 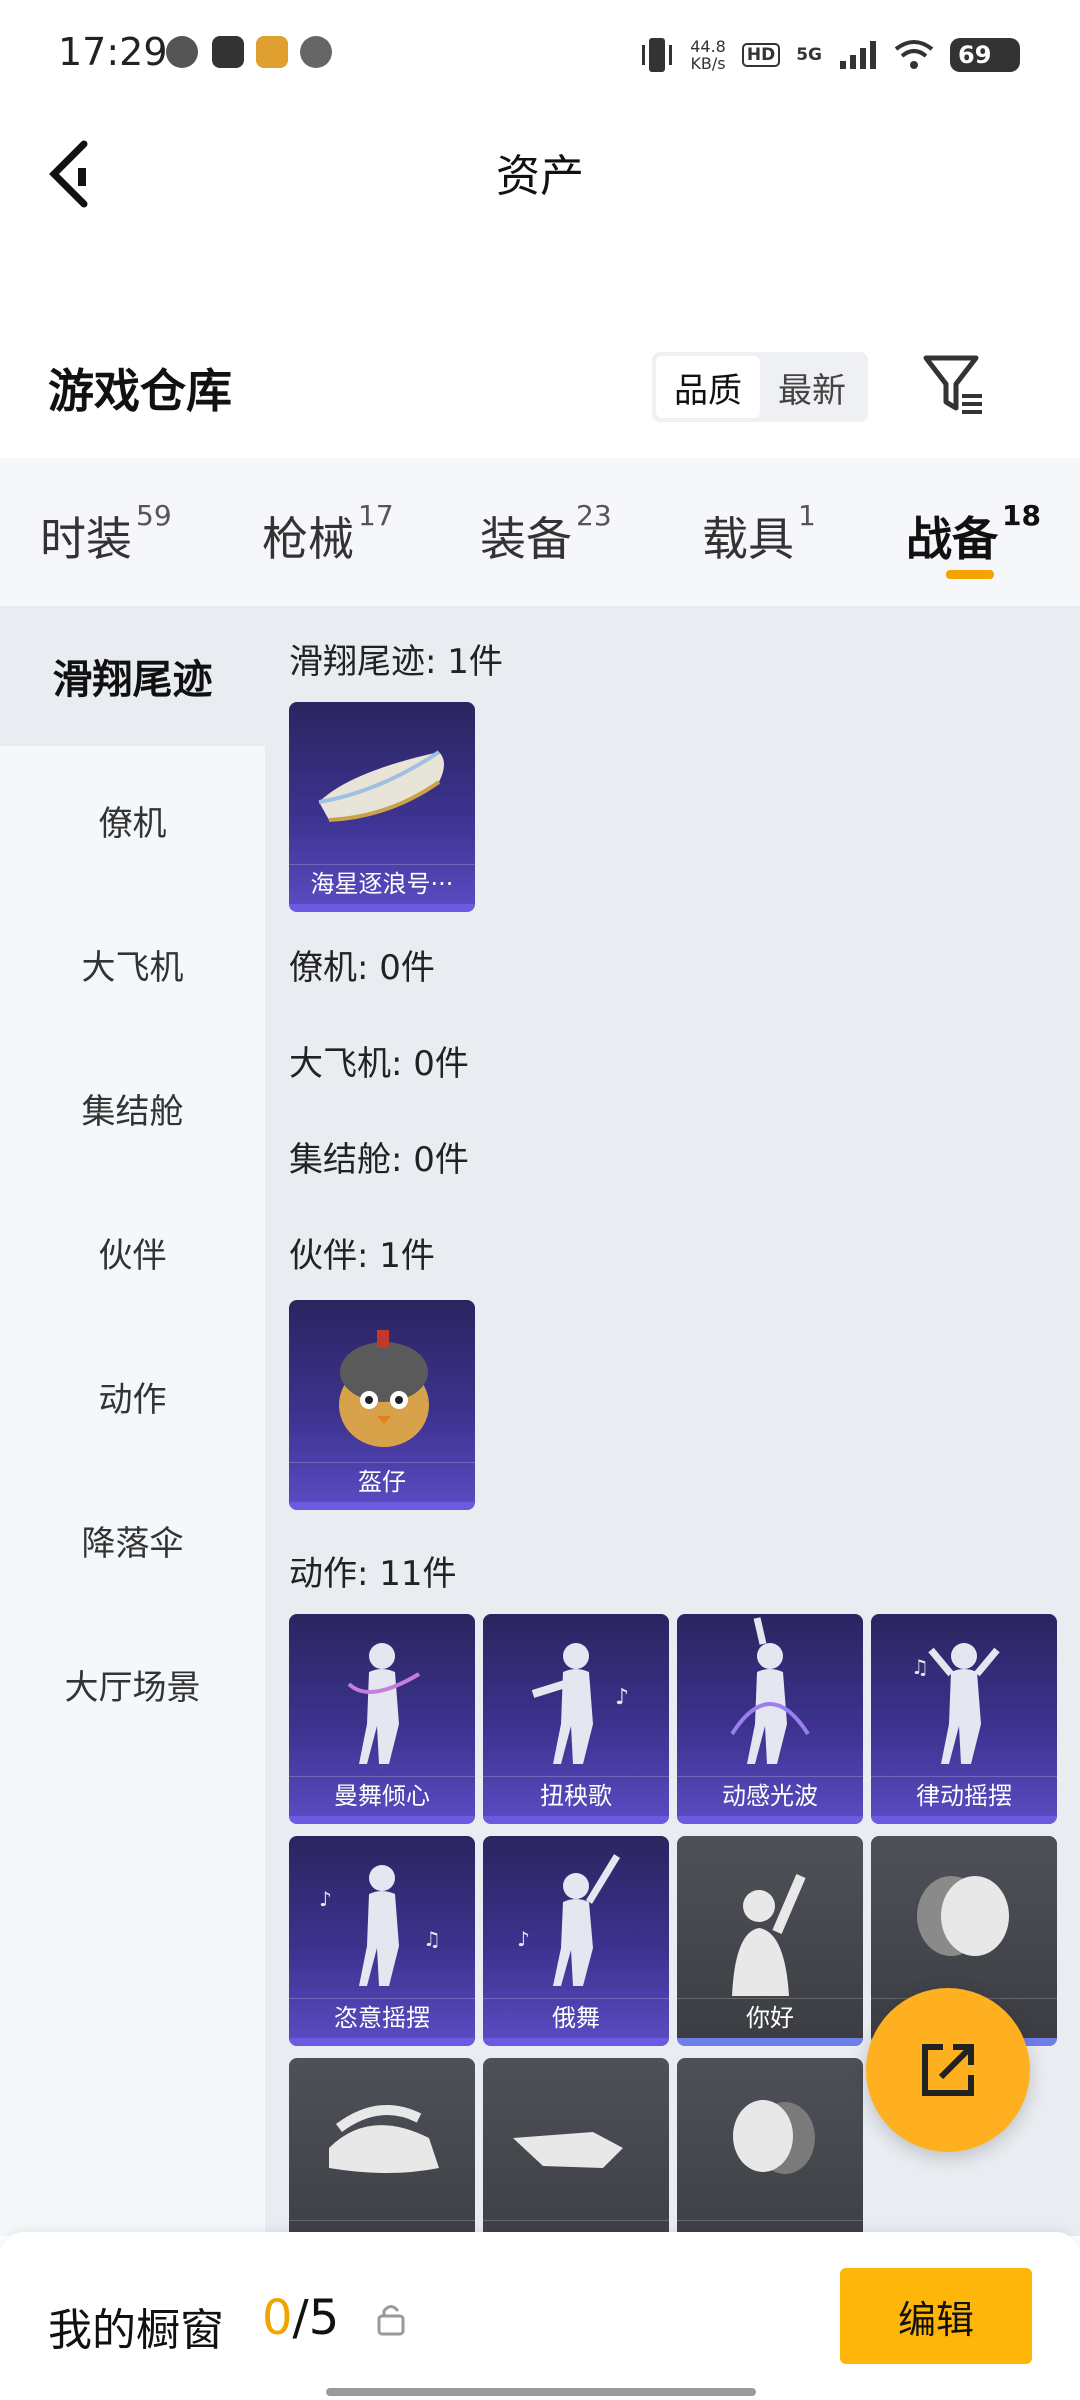 What do you see at coordinates (382, 883) in the screenshot?
I see `item-name: 海星逐浪号···` at bounding box center [382, 883].